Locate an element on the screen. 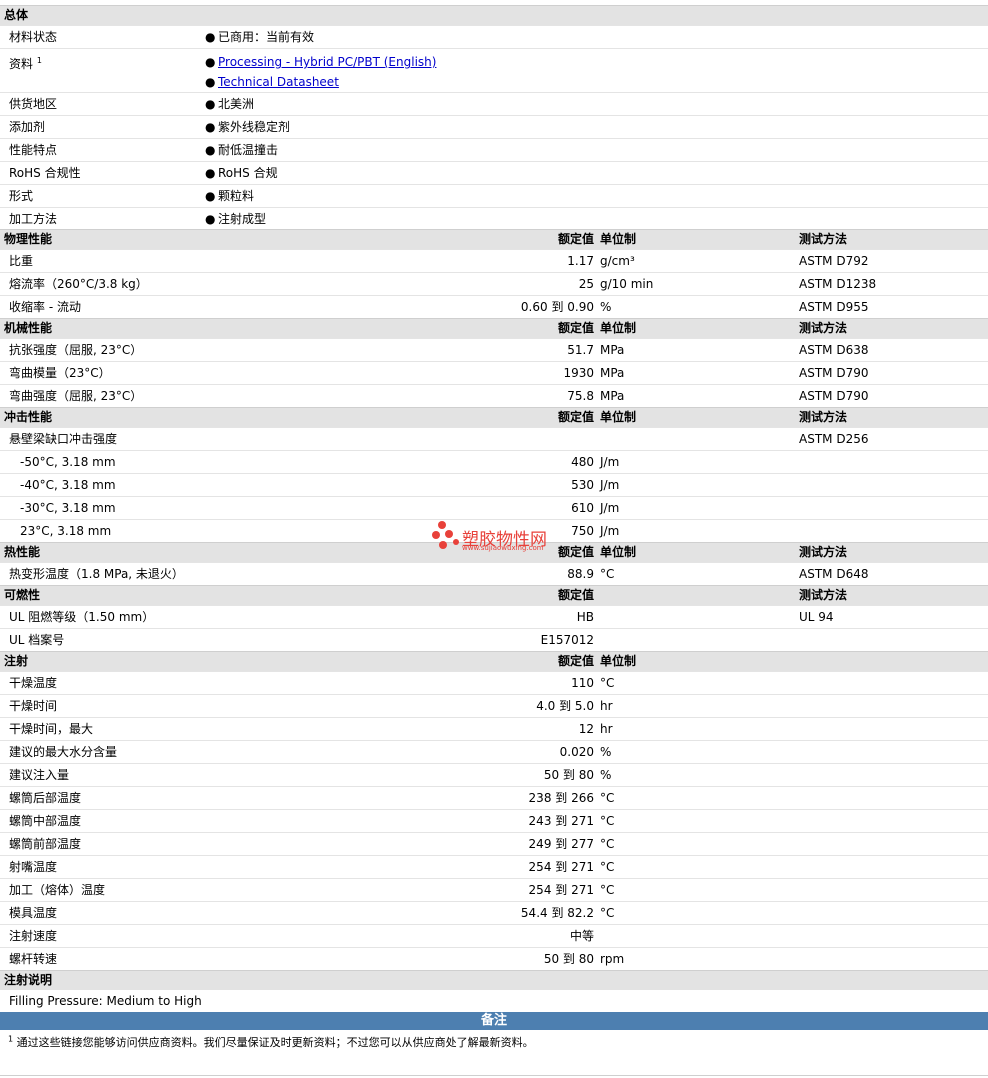 Image resolution: width=988 pixels, height=1078 pixels. datasheet-link: Technical Datasheet is located at coordinates (278, 82).